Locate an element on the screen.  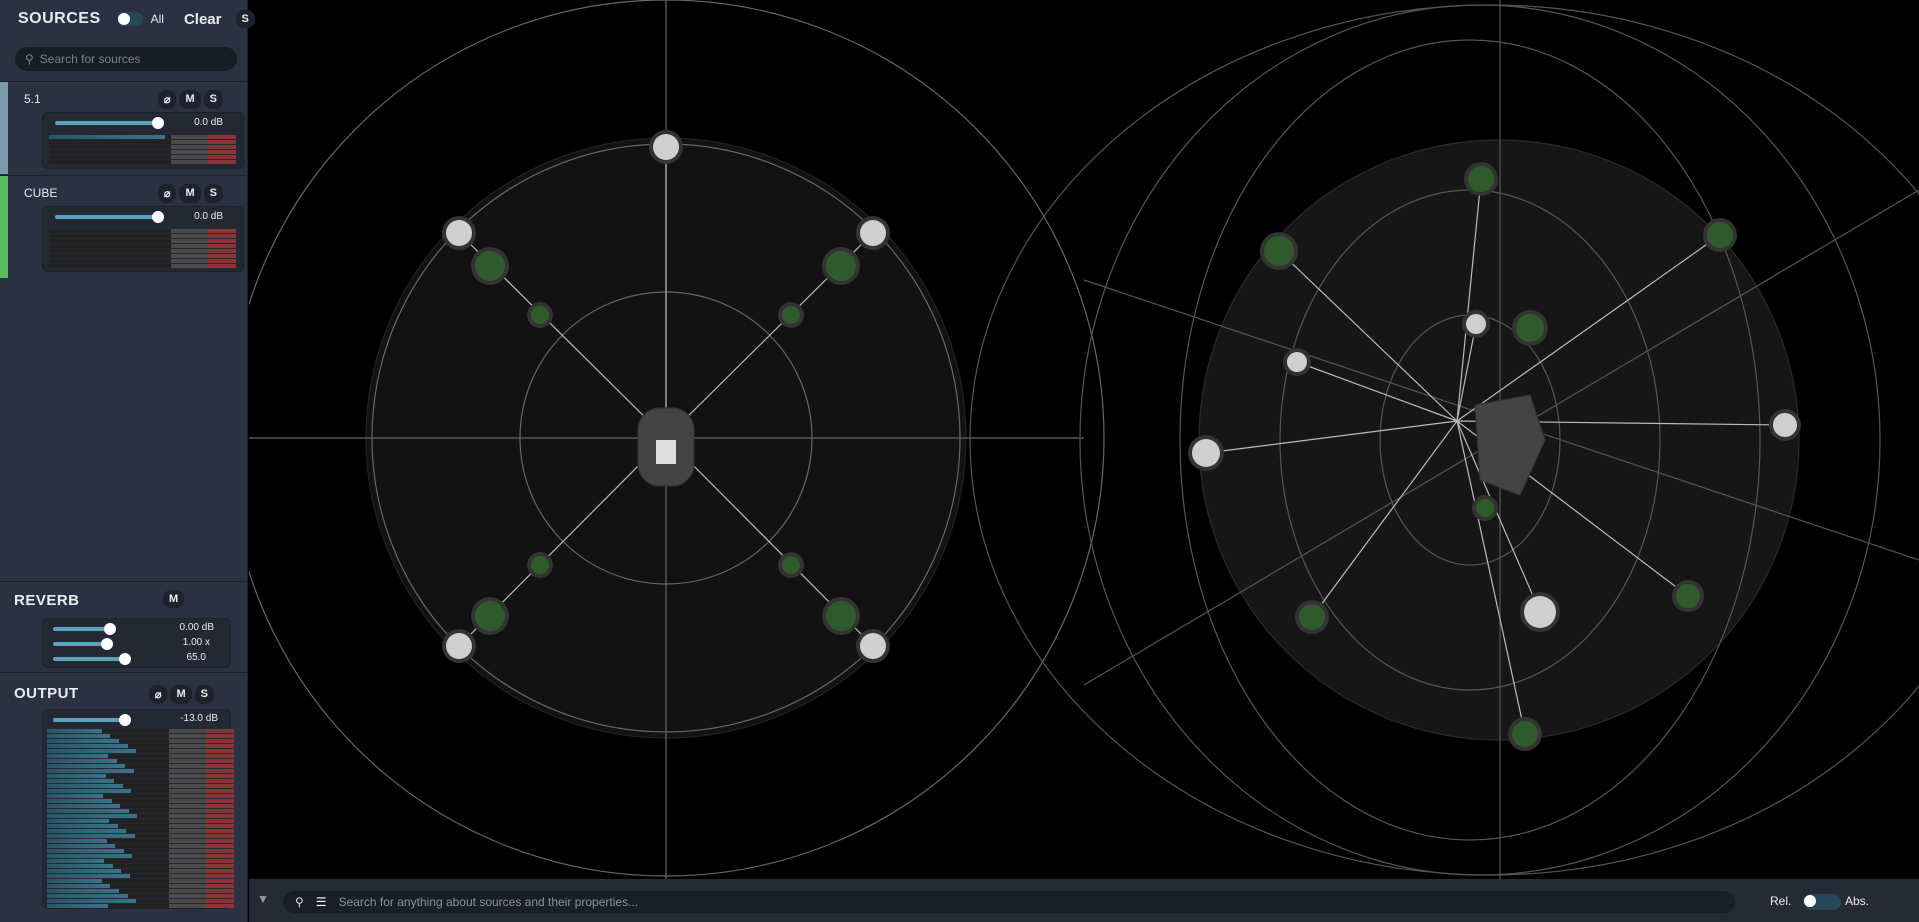
output-solo-button: S is located at coordinates (204, 694).